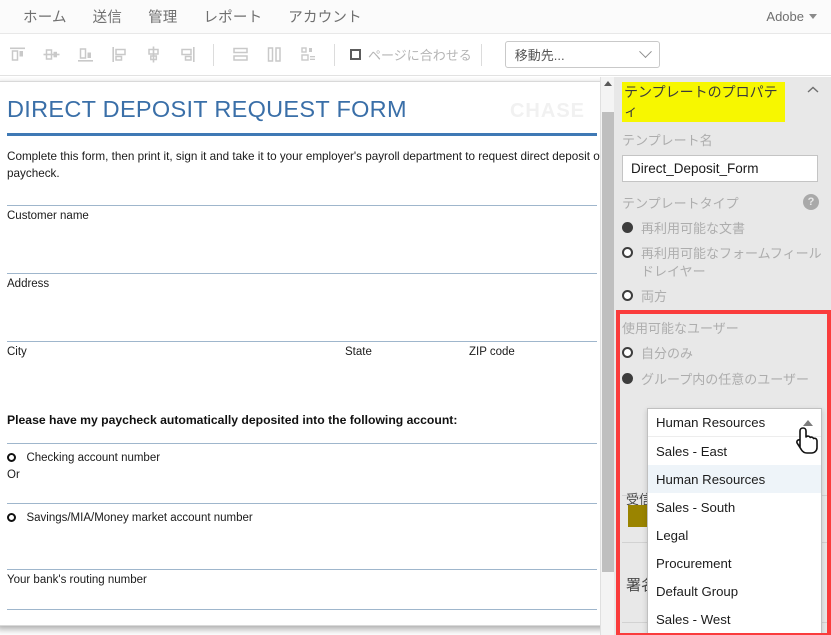  I want to click on group-dropdown-selected-label: Human Resources, so click(711, 422).